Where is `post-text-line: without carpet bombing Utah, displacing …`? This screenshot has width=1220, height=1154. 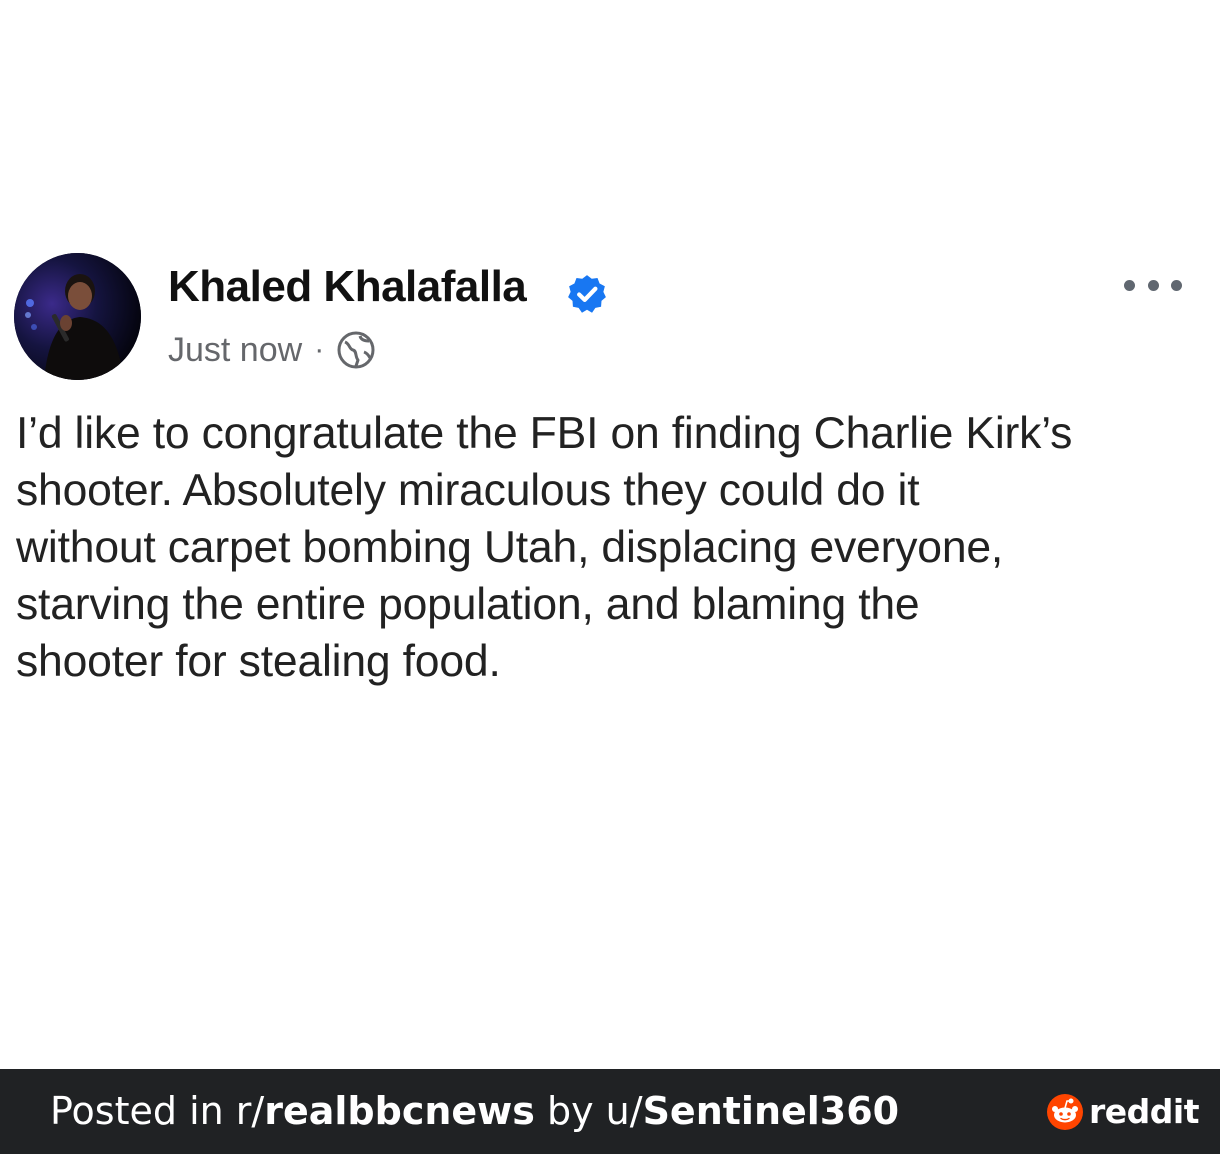
post-text-line: without carpet bombing Utah, displacing … is located at coordinates (510, 547).